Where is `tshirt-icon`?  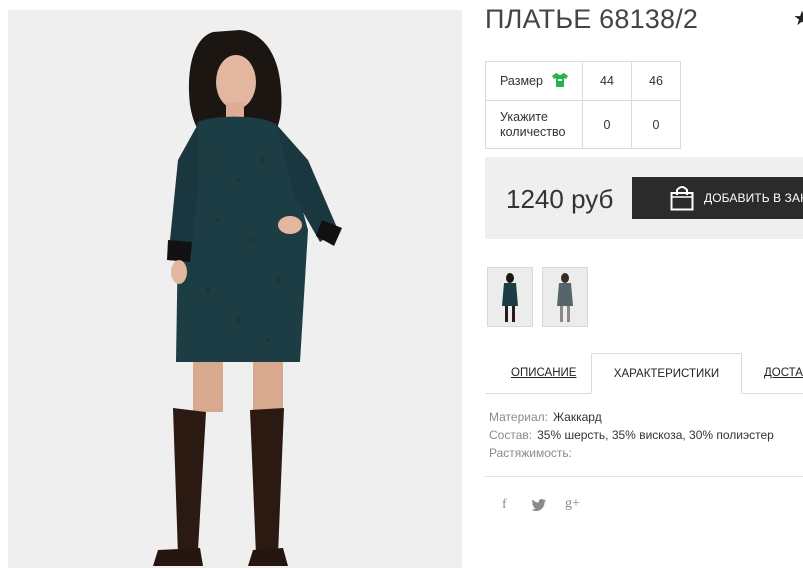 tshirt-icon is located at coordinates (560, 81).